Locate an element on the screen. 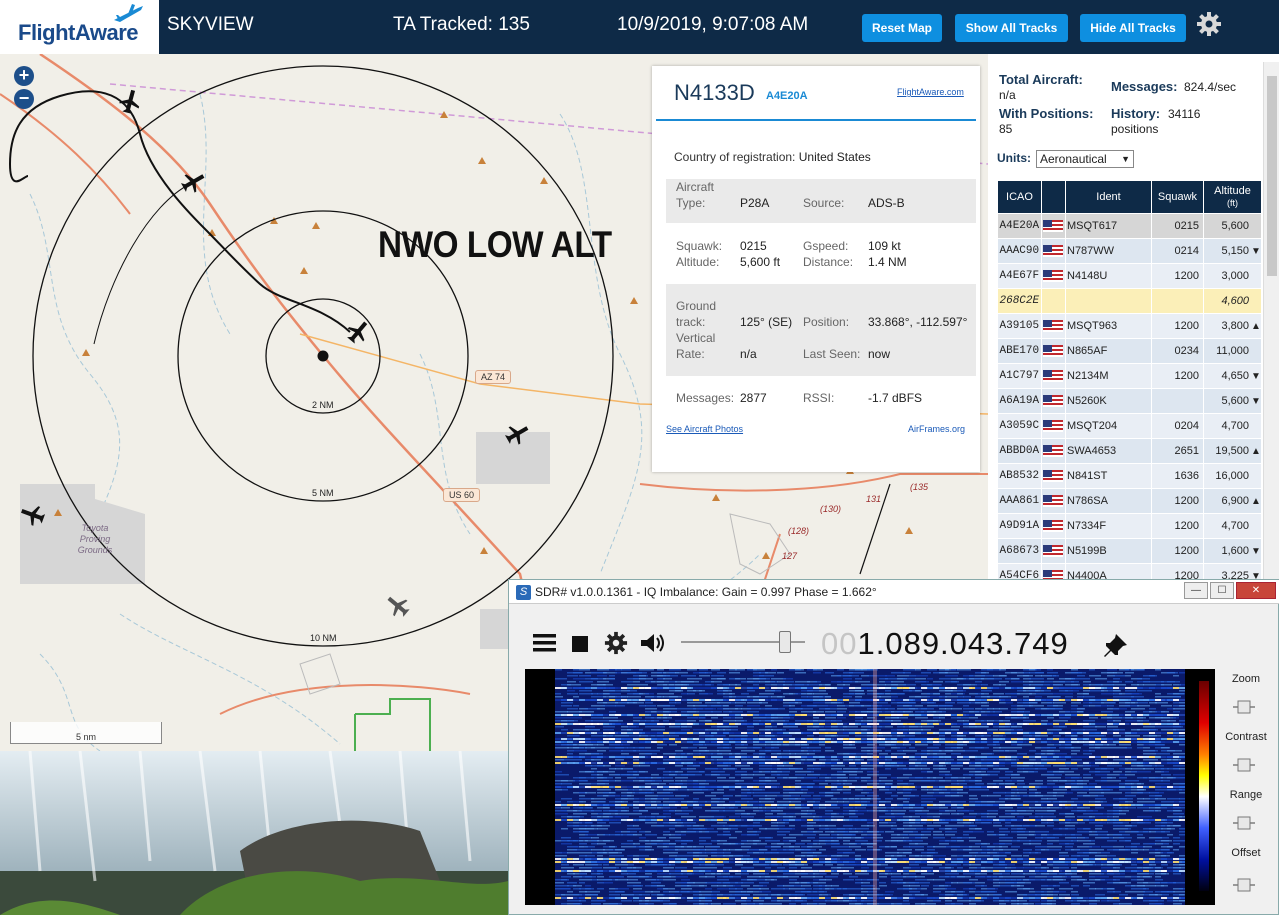  col-squawk: Squawk is located at coordinates (1177, 197).